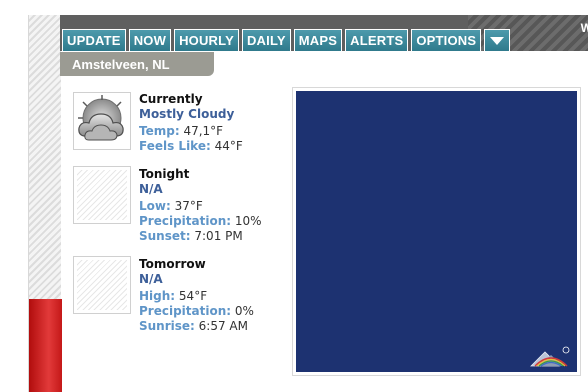  Describe the element at coordinates (318, 40) in the screenshot. I see `maps-button: MAPS` at that location.